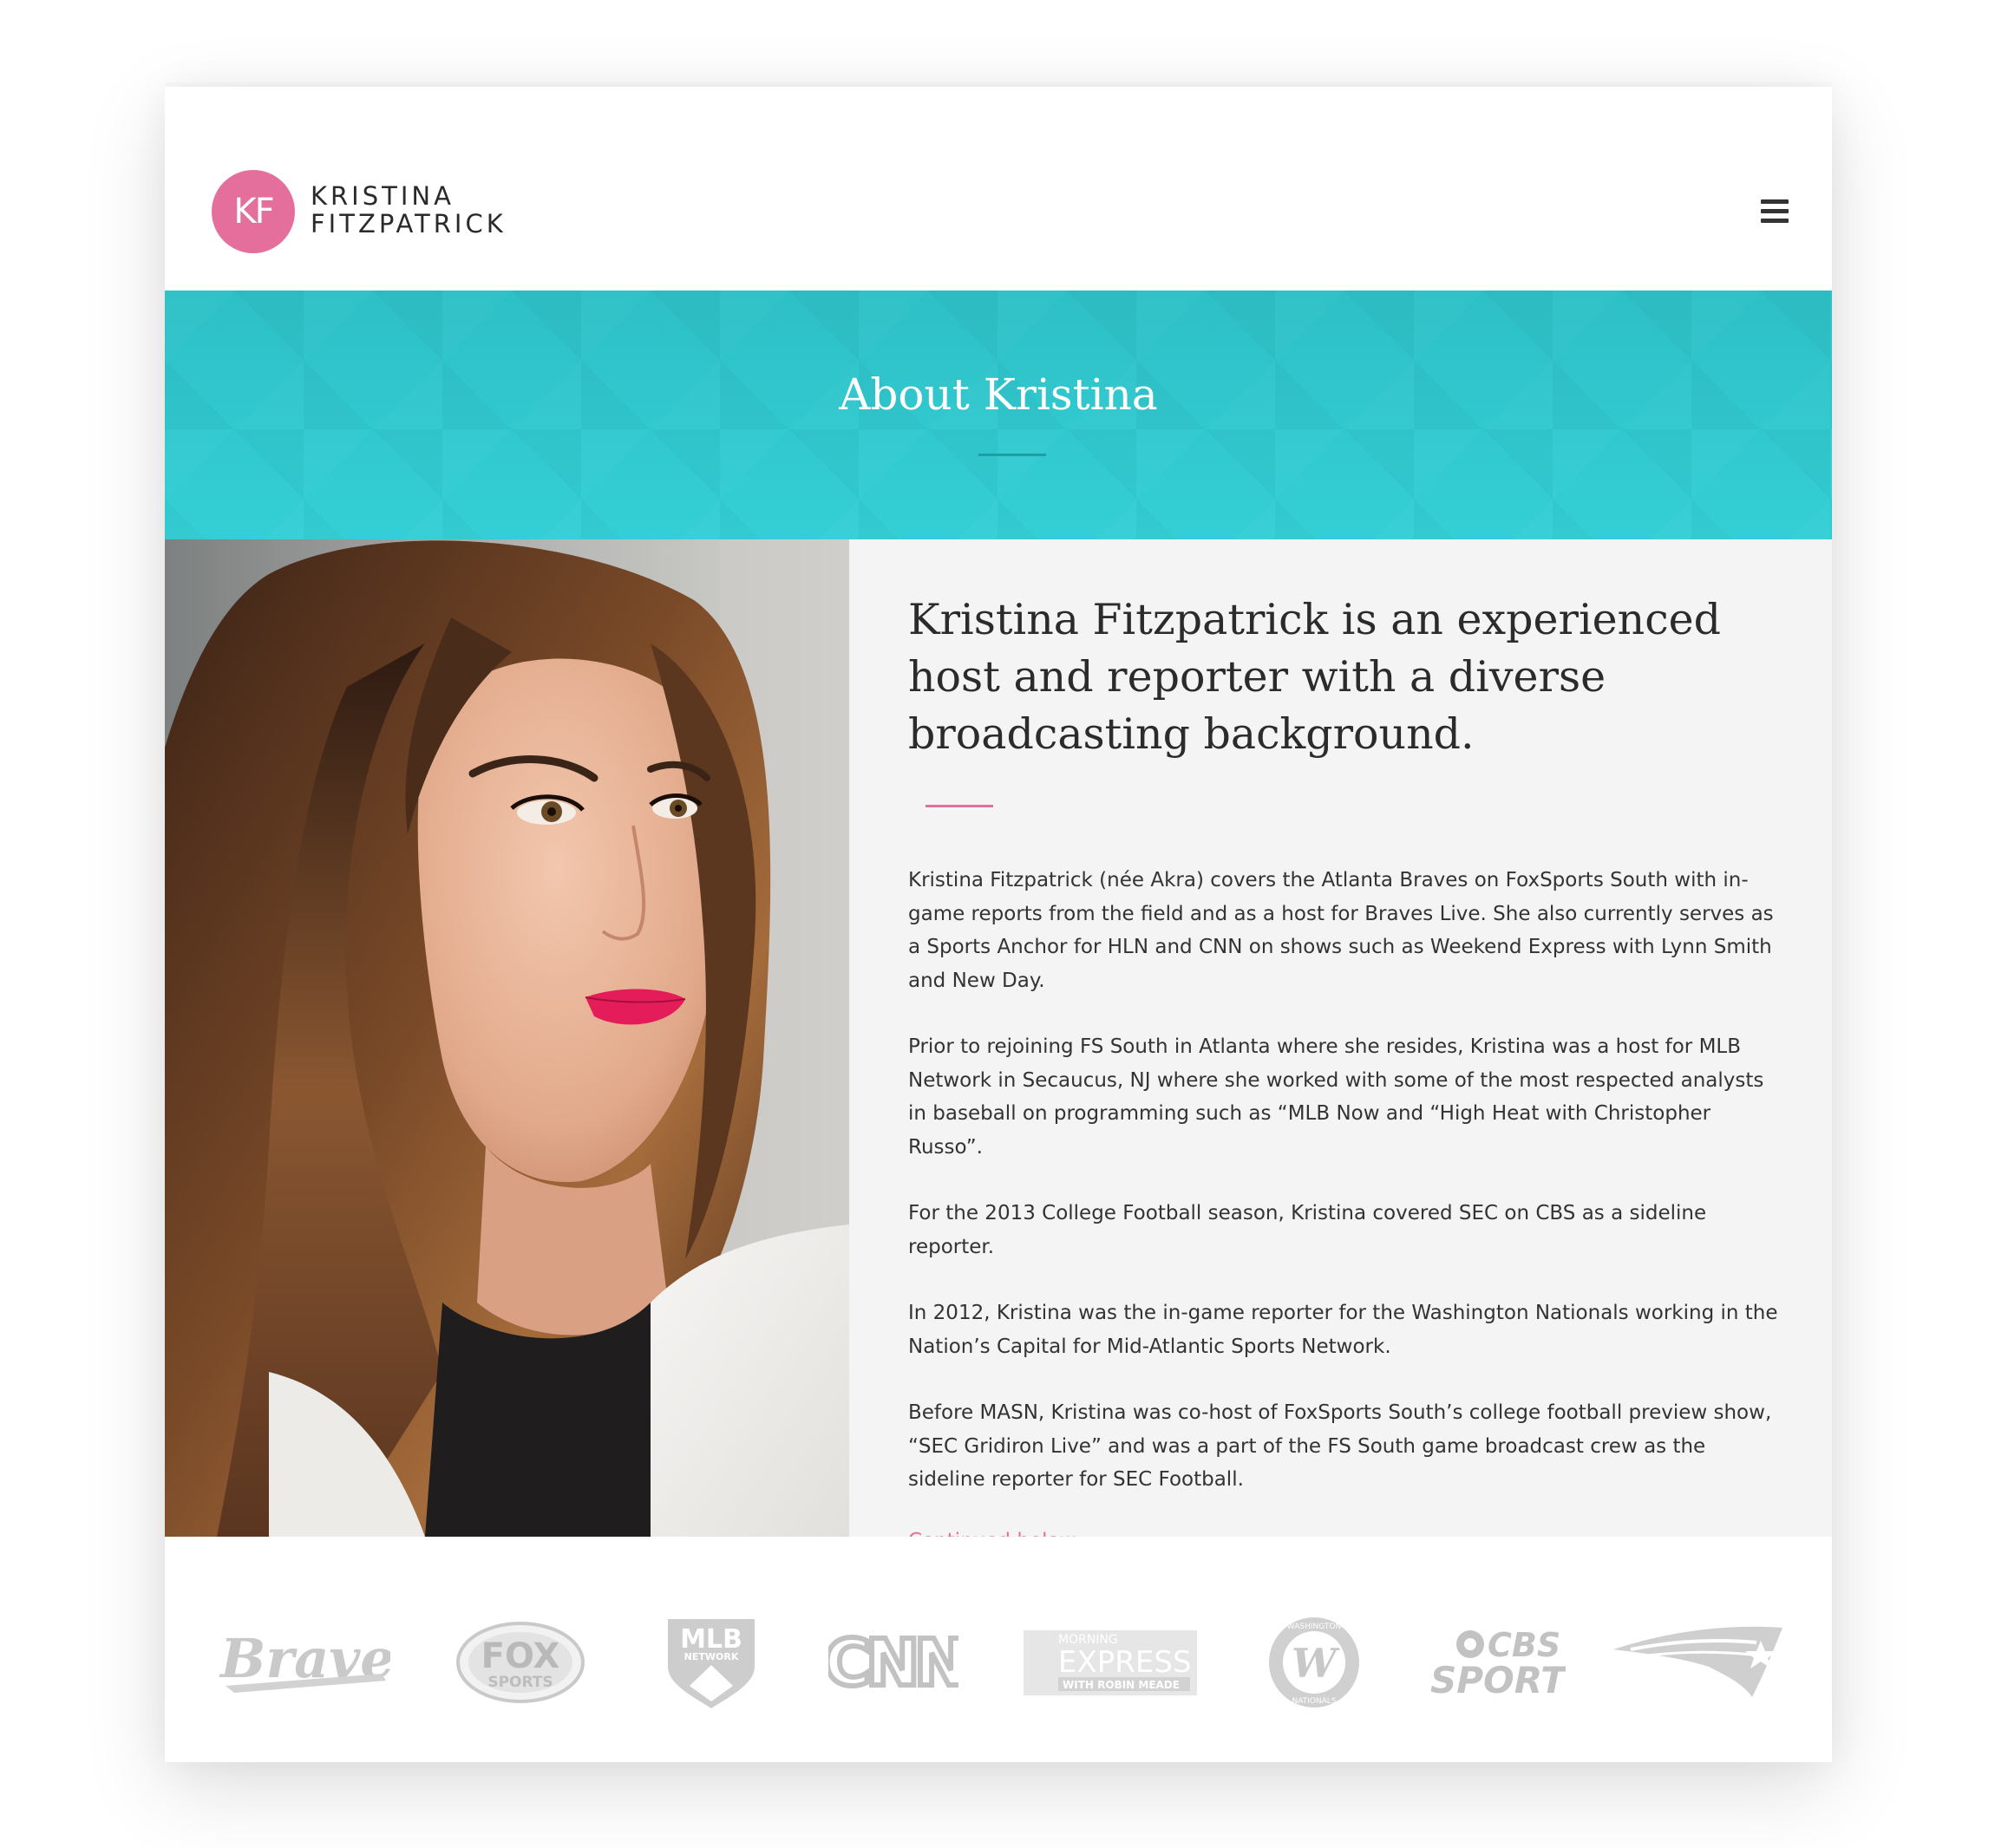  I want to click on nationals-letter: W, so click(1316, 1663).